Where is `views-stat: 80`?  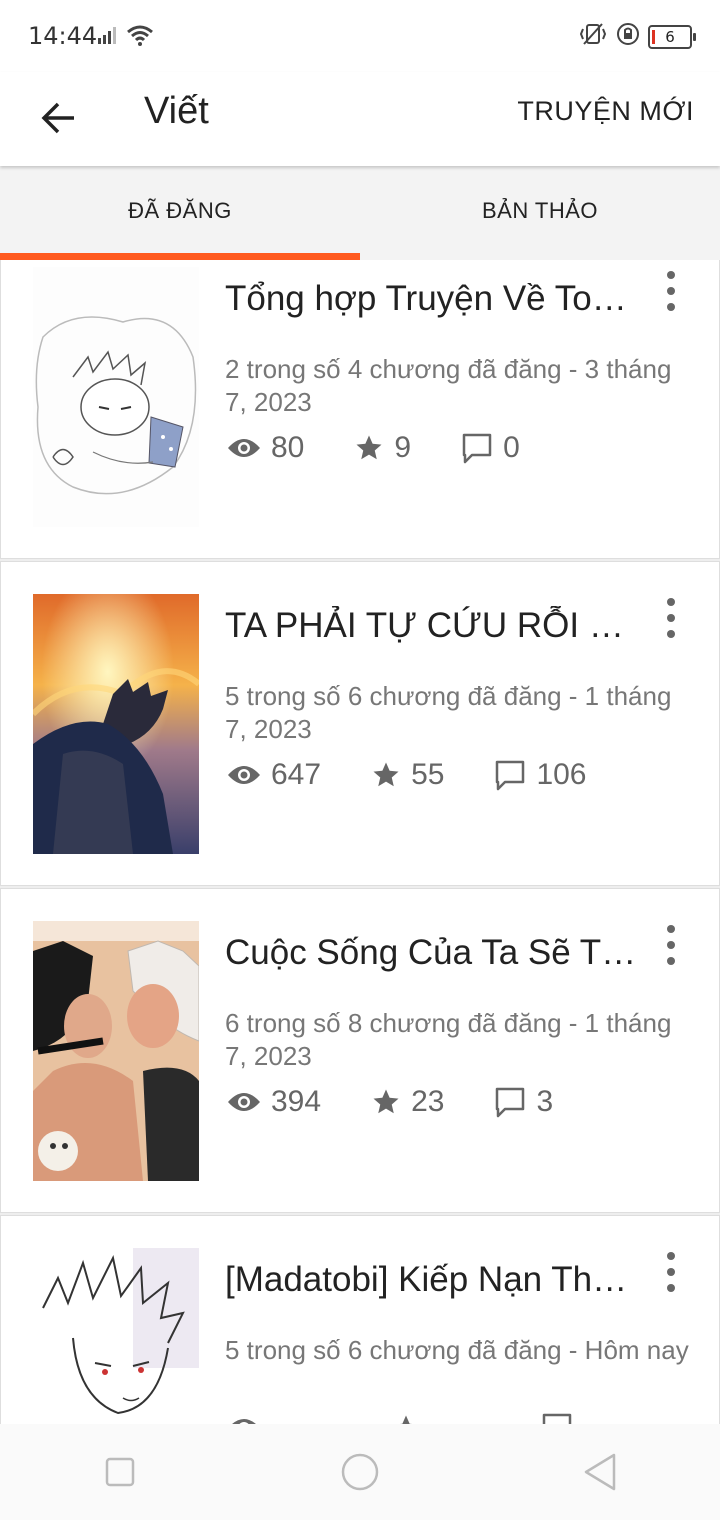
views-stat: 80 is located at coordinates (265, 448).